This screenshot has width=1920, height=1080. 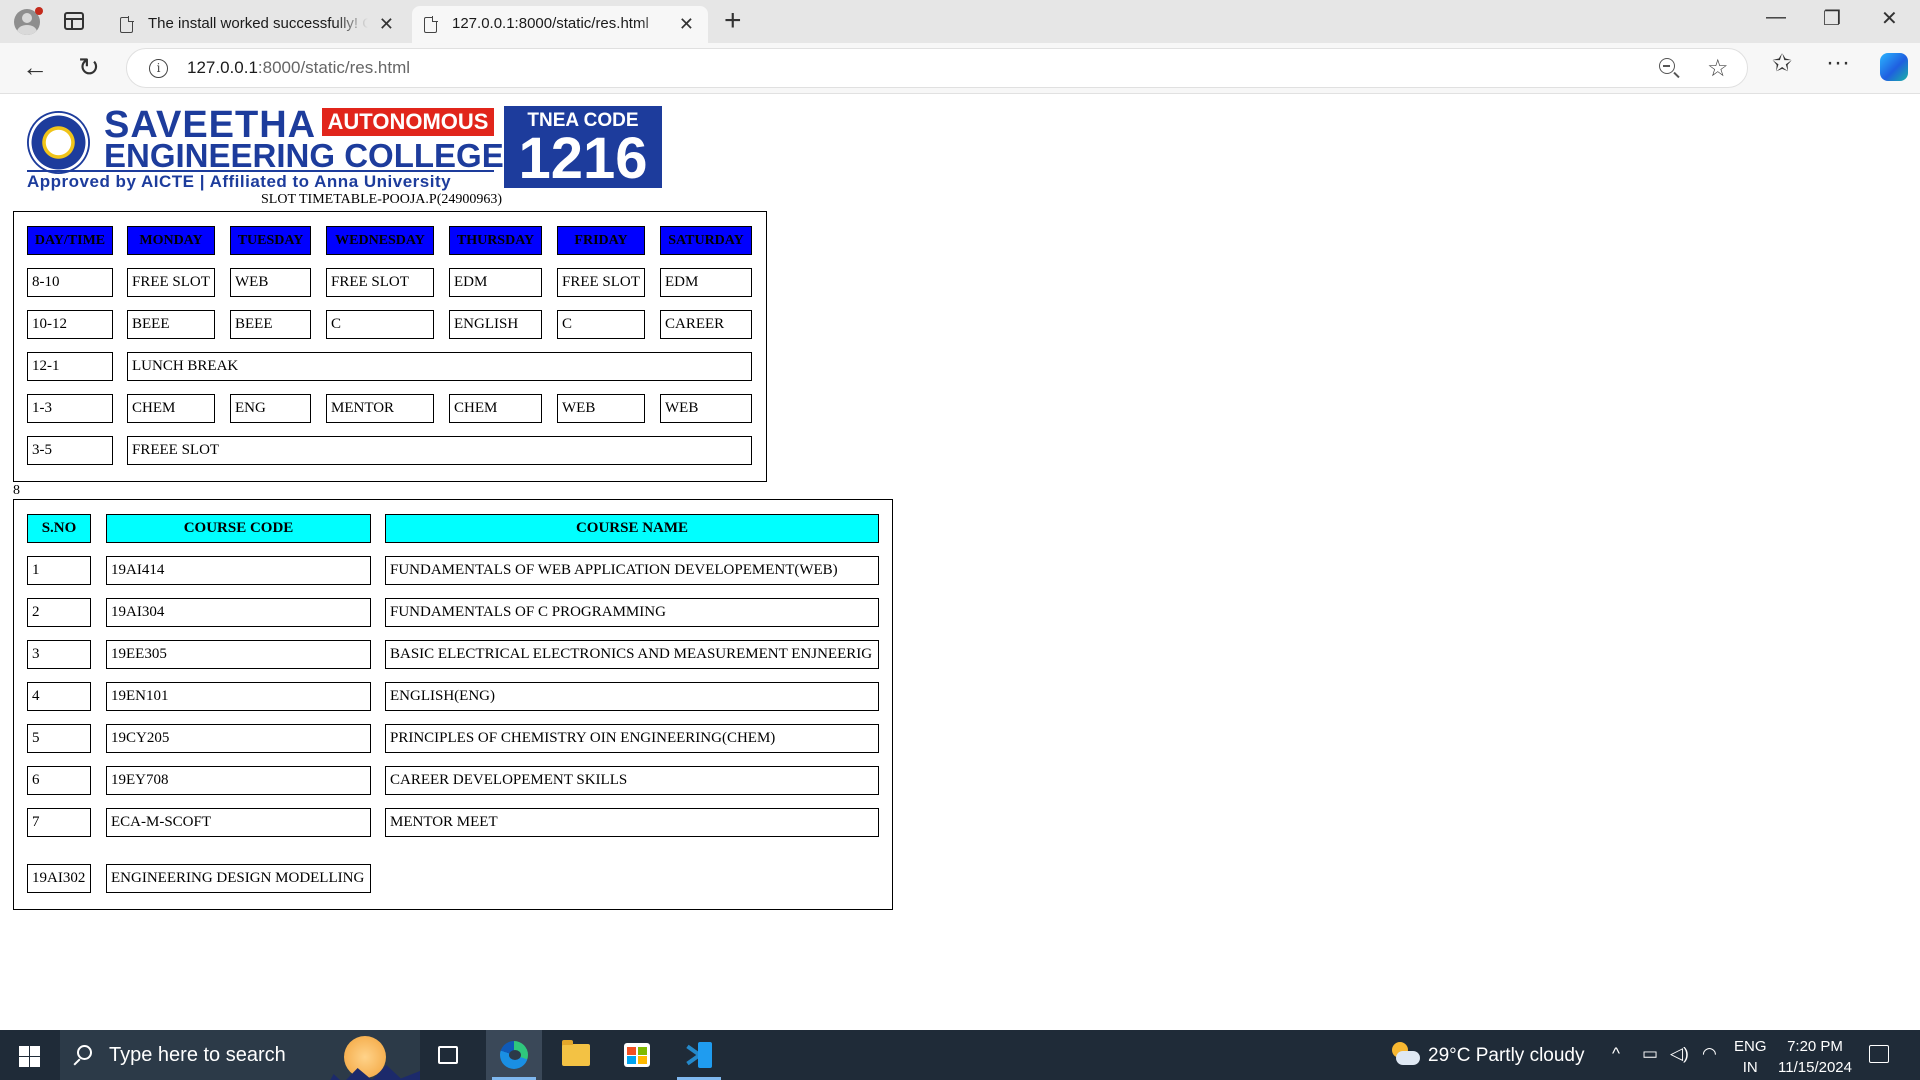 I want to click on tab-install-worked: The install worked successfully! Co ✕, so click(x=258, y=24).